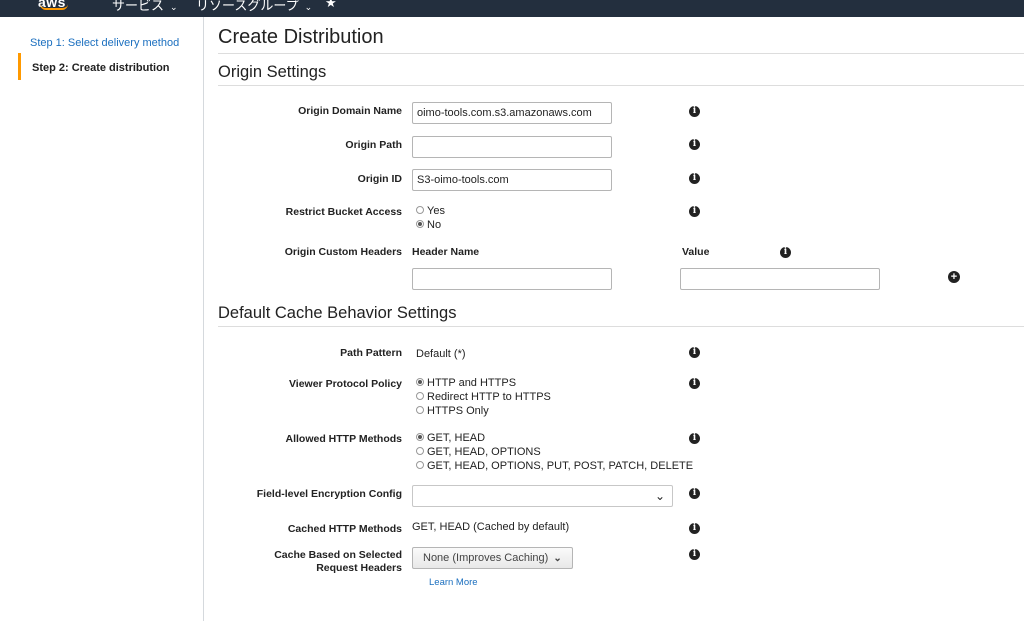 The image size is (1024, 621). Describe the element at coordinates (301, 37) in the screenshot. I see `page-title: Create Distribution` at that location.